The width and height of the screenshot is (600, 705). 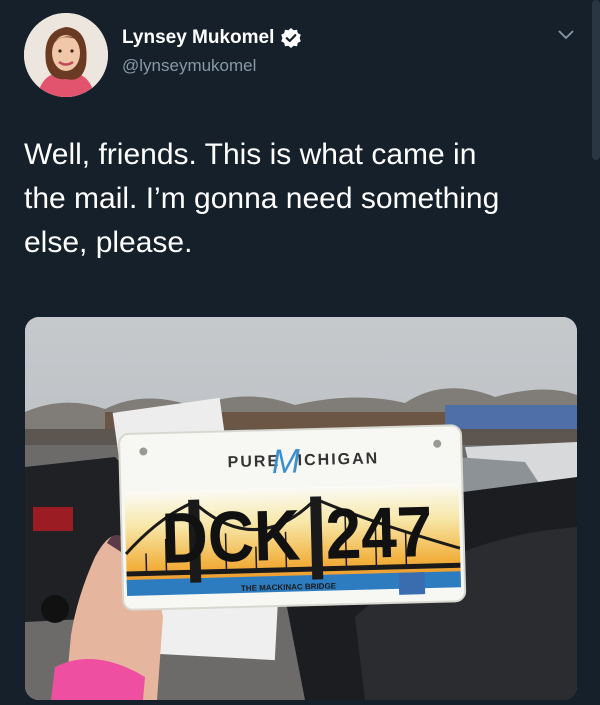 I want to click on plate-header-right: ICHIGAN, so click(x=338, y=459).